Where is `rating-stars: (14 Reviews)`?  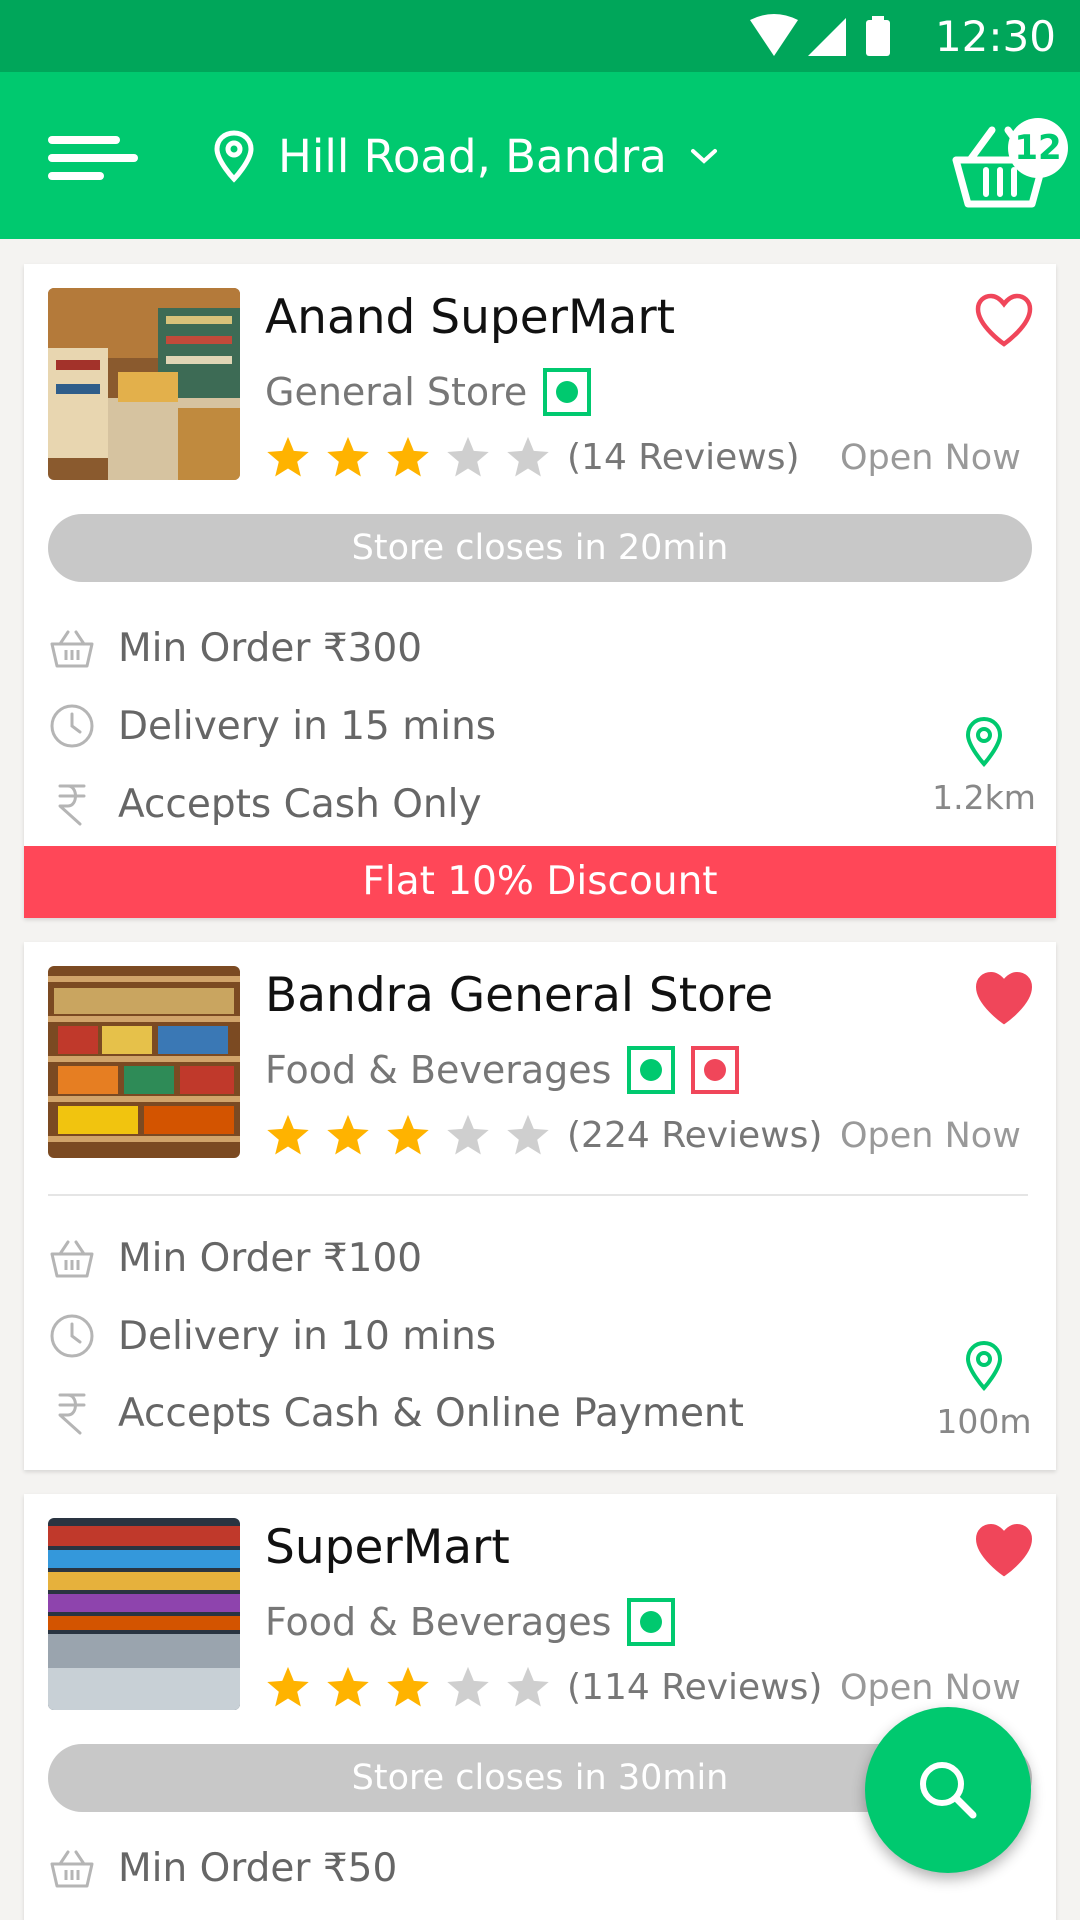
rating-stars: (14 Reviews) is located at coordinates (532, 457).